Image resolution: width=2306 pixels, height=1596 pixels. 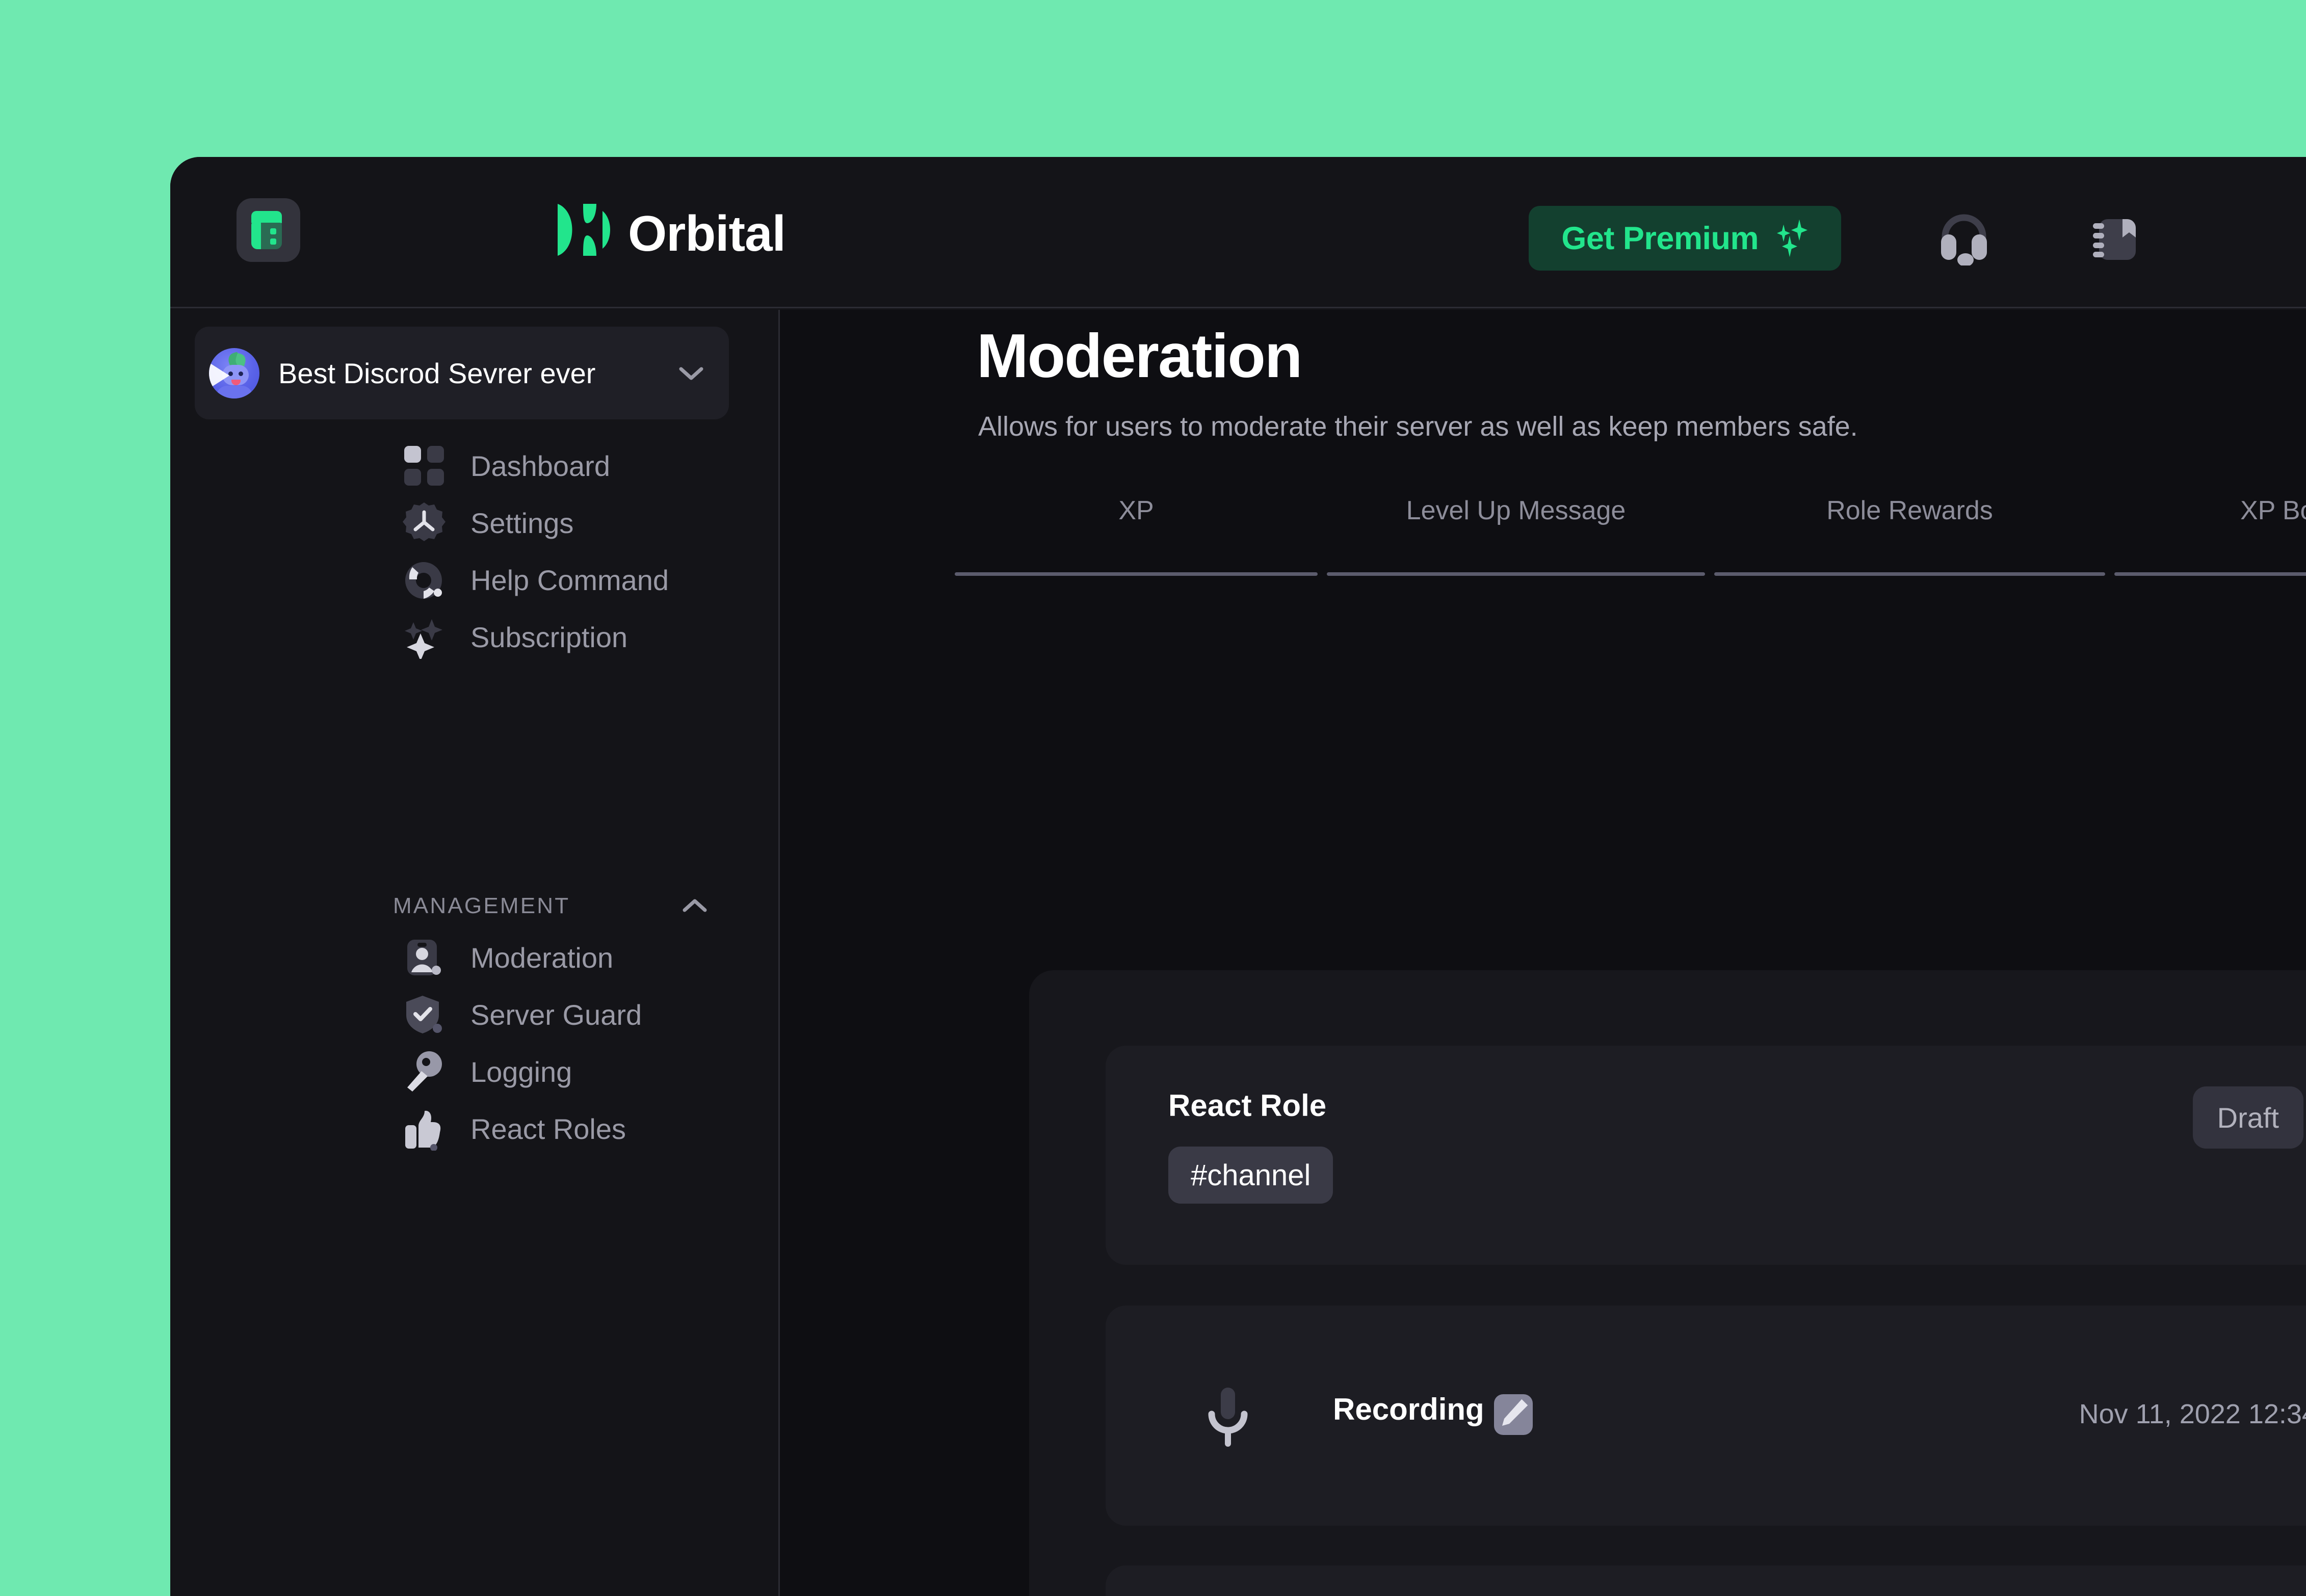 I want to click on management-section-header: MANAGEMENT, so click(x=474, y=906).